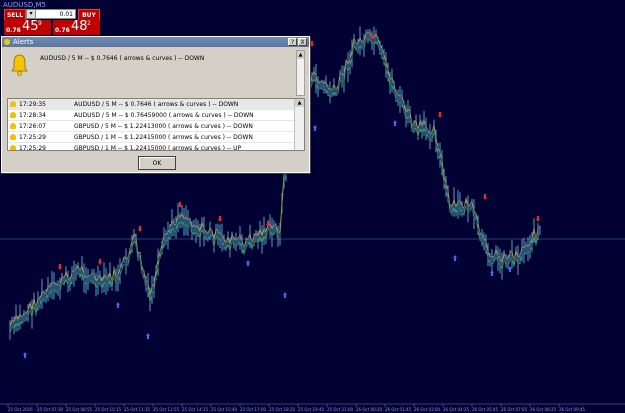 The height and width of the screenshot is (413, 625). I want to click on message-scrollbar: ▲, so click(300, 73).